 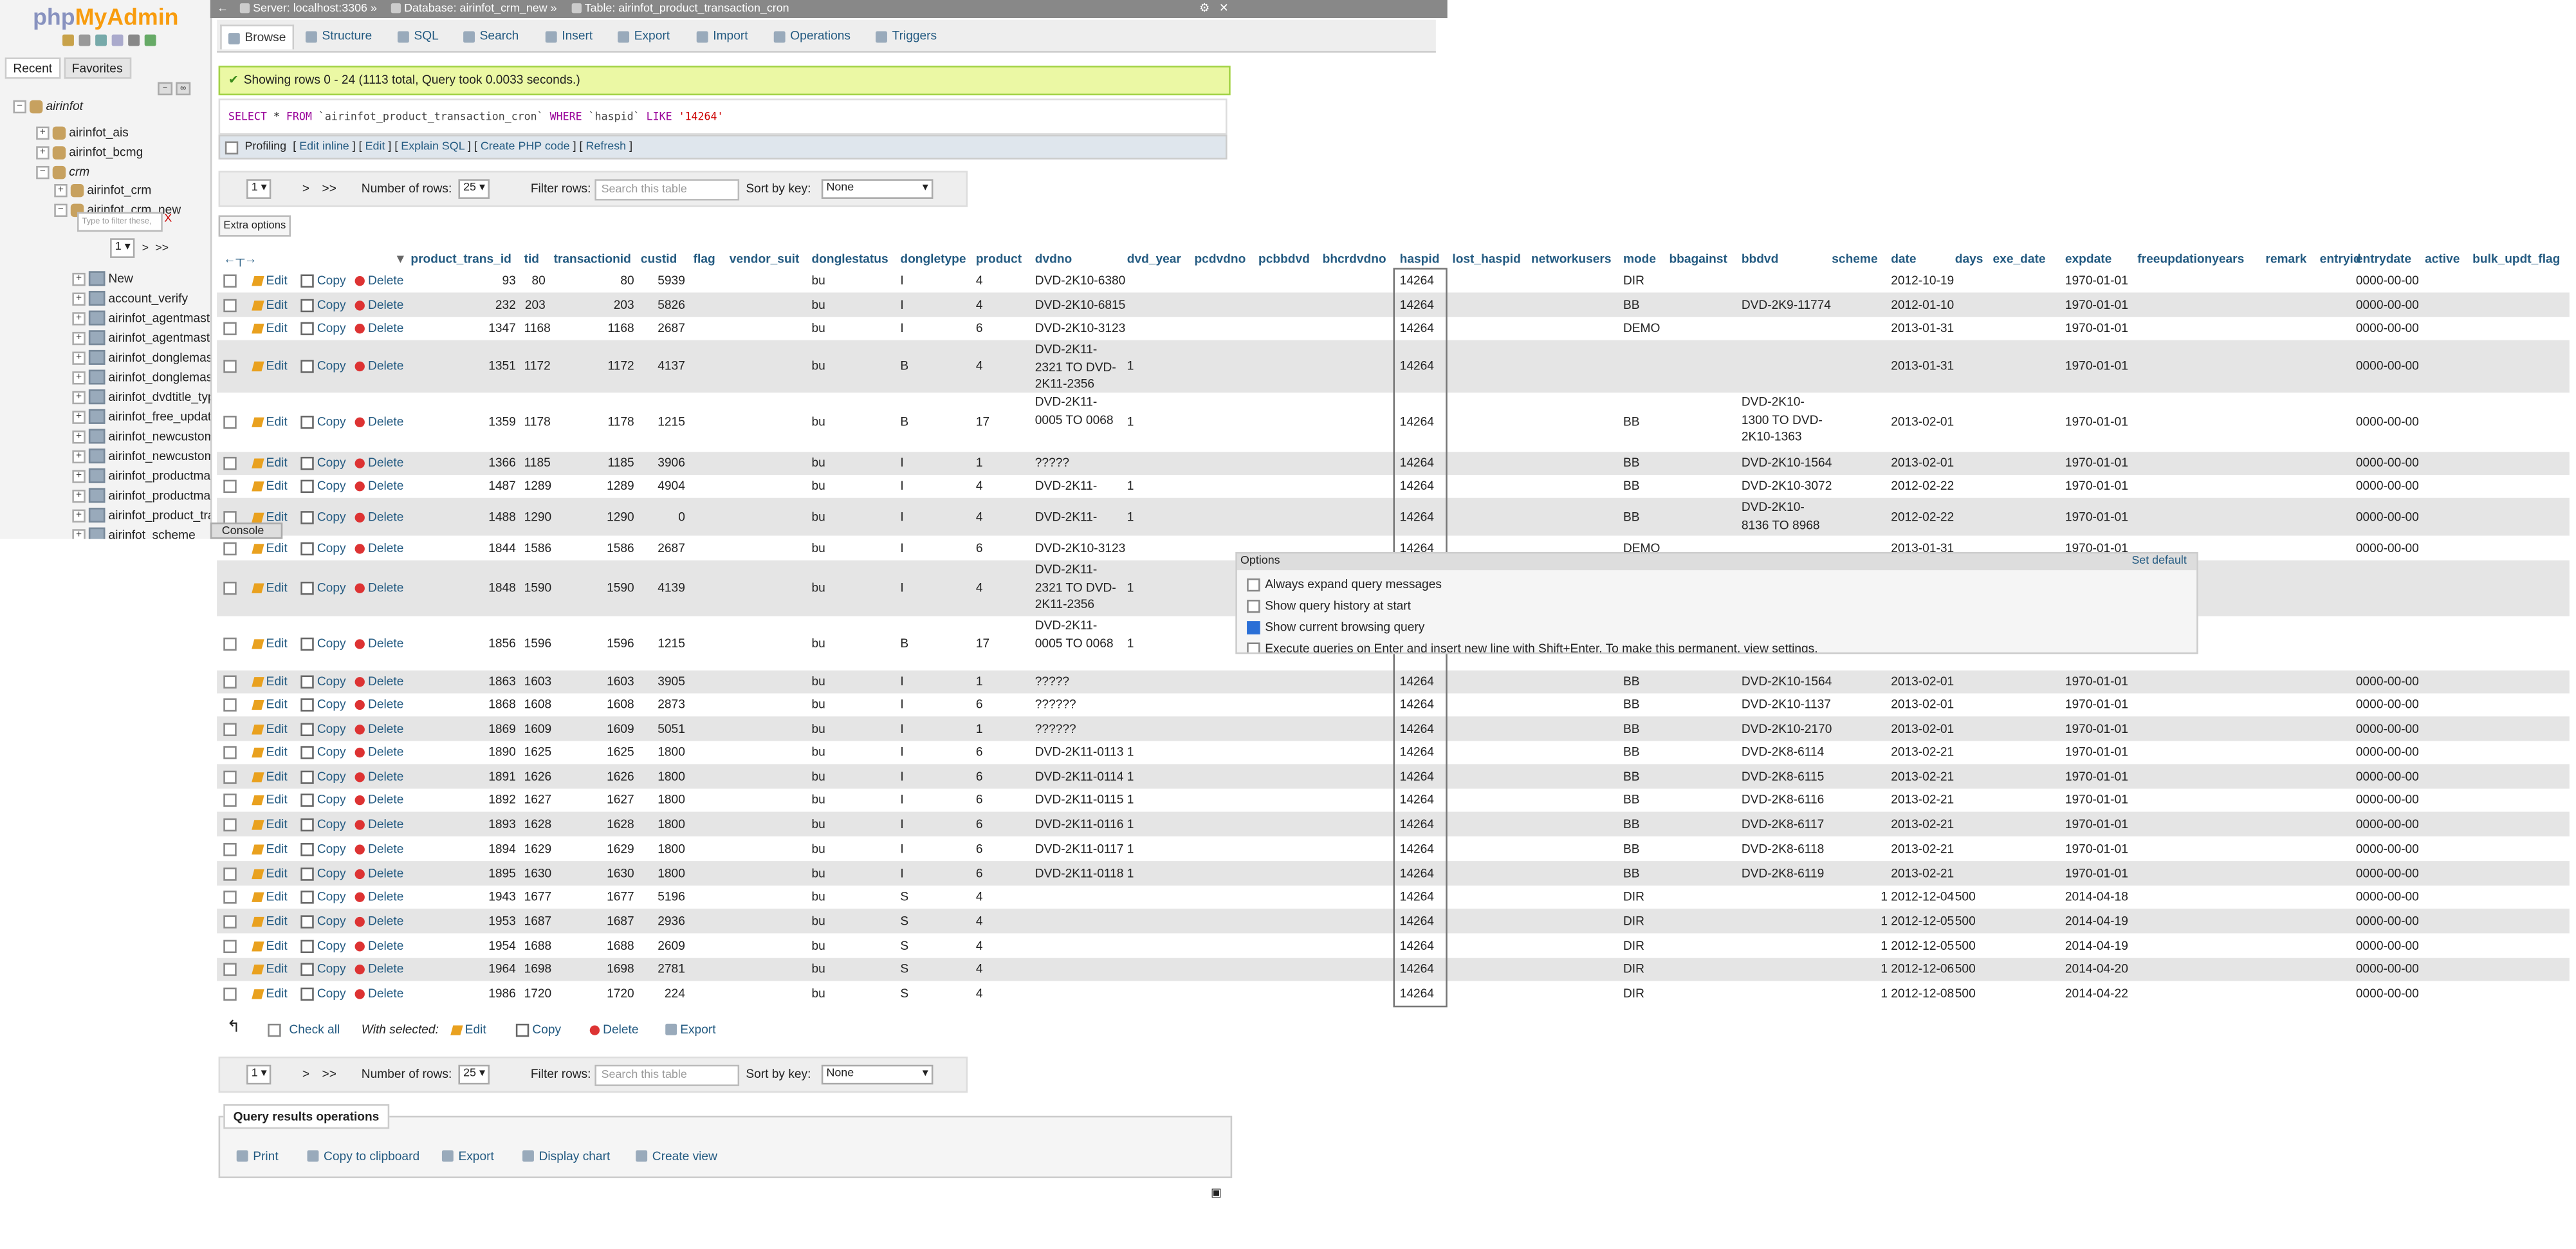 What do you see at coordinates (2285, 259) in the screenshot?
I see `column-header-remark: remark` at bounding box center [2285, 259].